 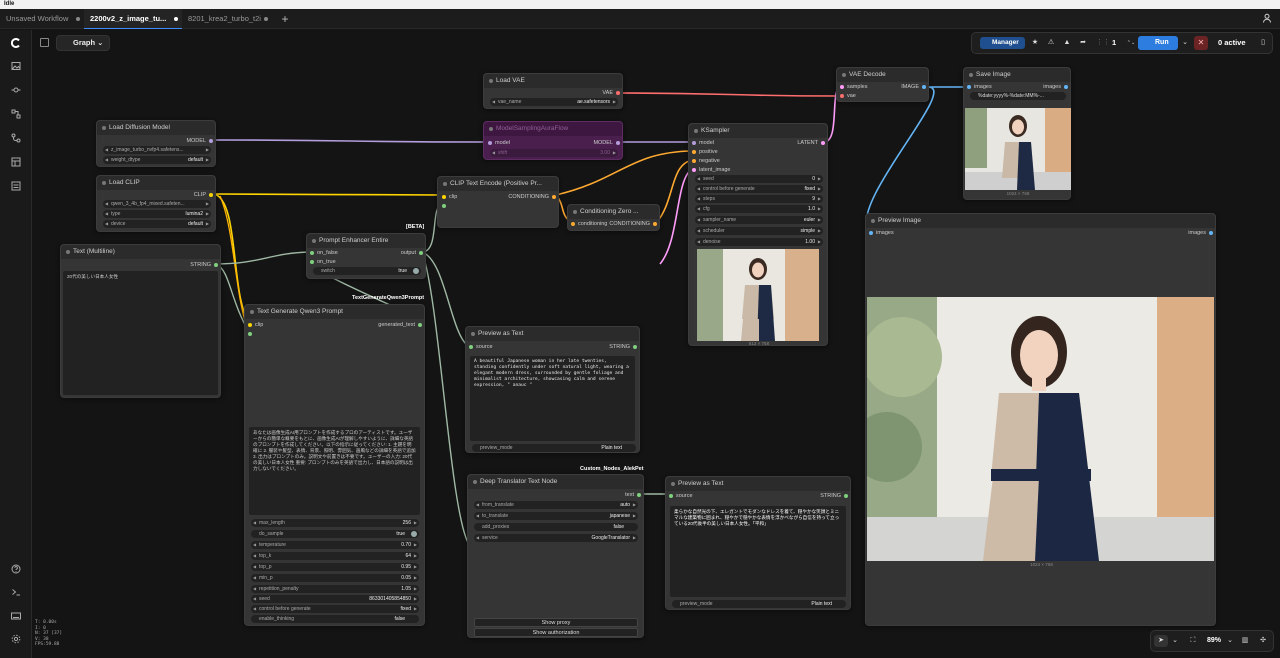 What do you see at coordinates (156, 128) in the screenshot?
I see `node-title: Load Diffusion Model` at bounding box center [156, 128].